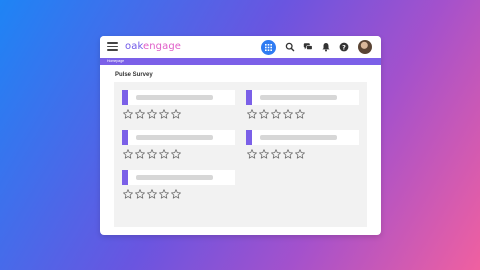  What do you see at coordinates (308, 47) in the screenshot?
I see `chat-icon` at bounding box center [308, 47].